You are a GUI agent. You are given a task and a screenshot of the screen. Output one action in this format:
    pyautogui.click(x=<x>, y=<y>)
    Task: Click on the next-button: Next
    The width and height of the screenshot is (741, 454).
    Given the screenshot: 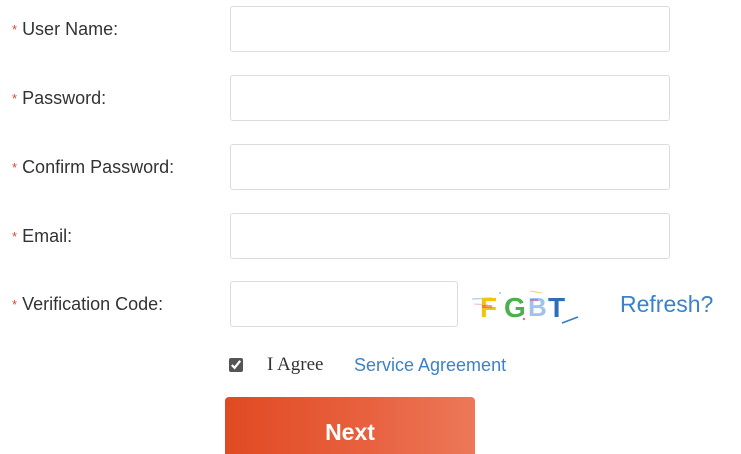 What is the action you would take?
    pyautogui.click(x=350, y=425)
    